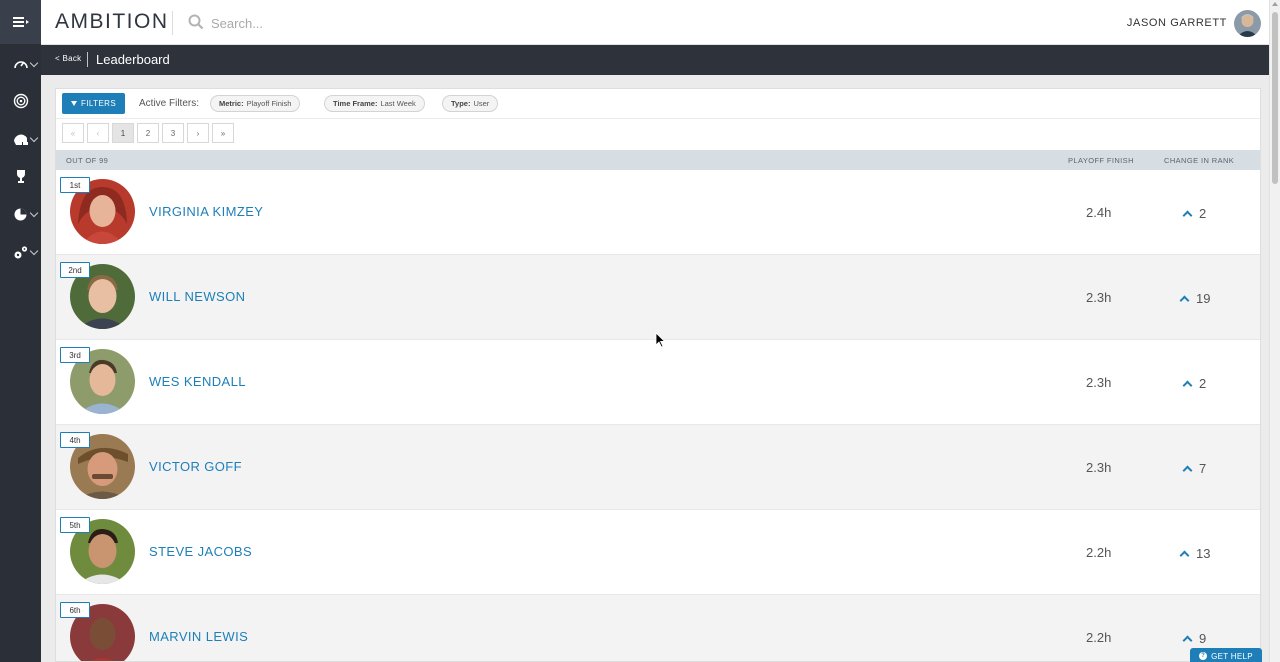 The image size is (1280, 662). What do you see at coordinates (1203, 468) in the screenshot?
I see `rank-change-value: 7` at bounding box center [1203, 468].